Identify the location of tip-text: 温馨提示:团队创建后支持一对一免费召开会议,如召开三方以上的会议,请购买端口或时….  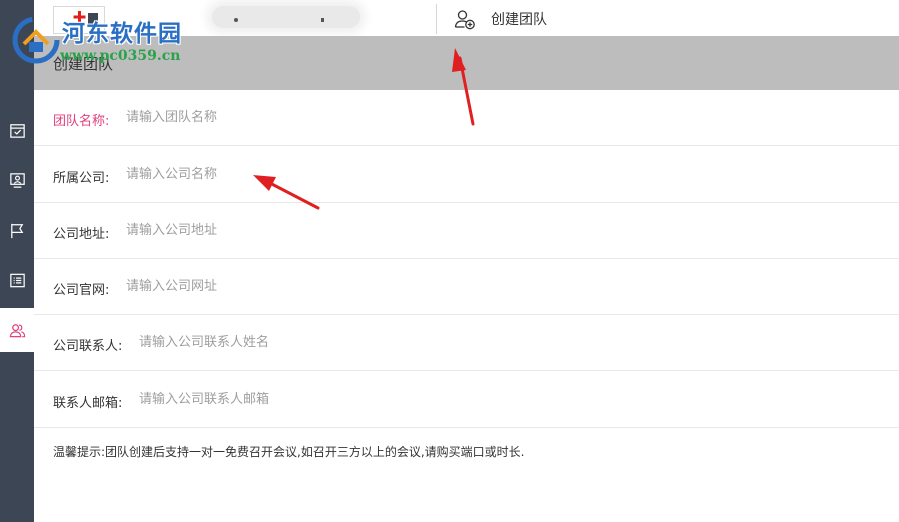
(289, 452).